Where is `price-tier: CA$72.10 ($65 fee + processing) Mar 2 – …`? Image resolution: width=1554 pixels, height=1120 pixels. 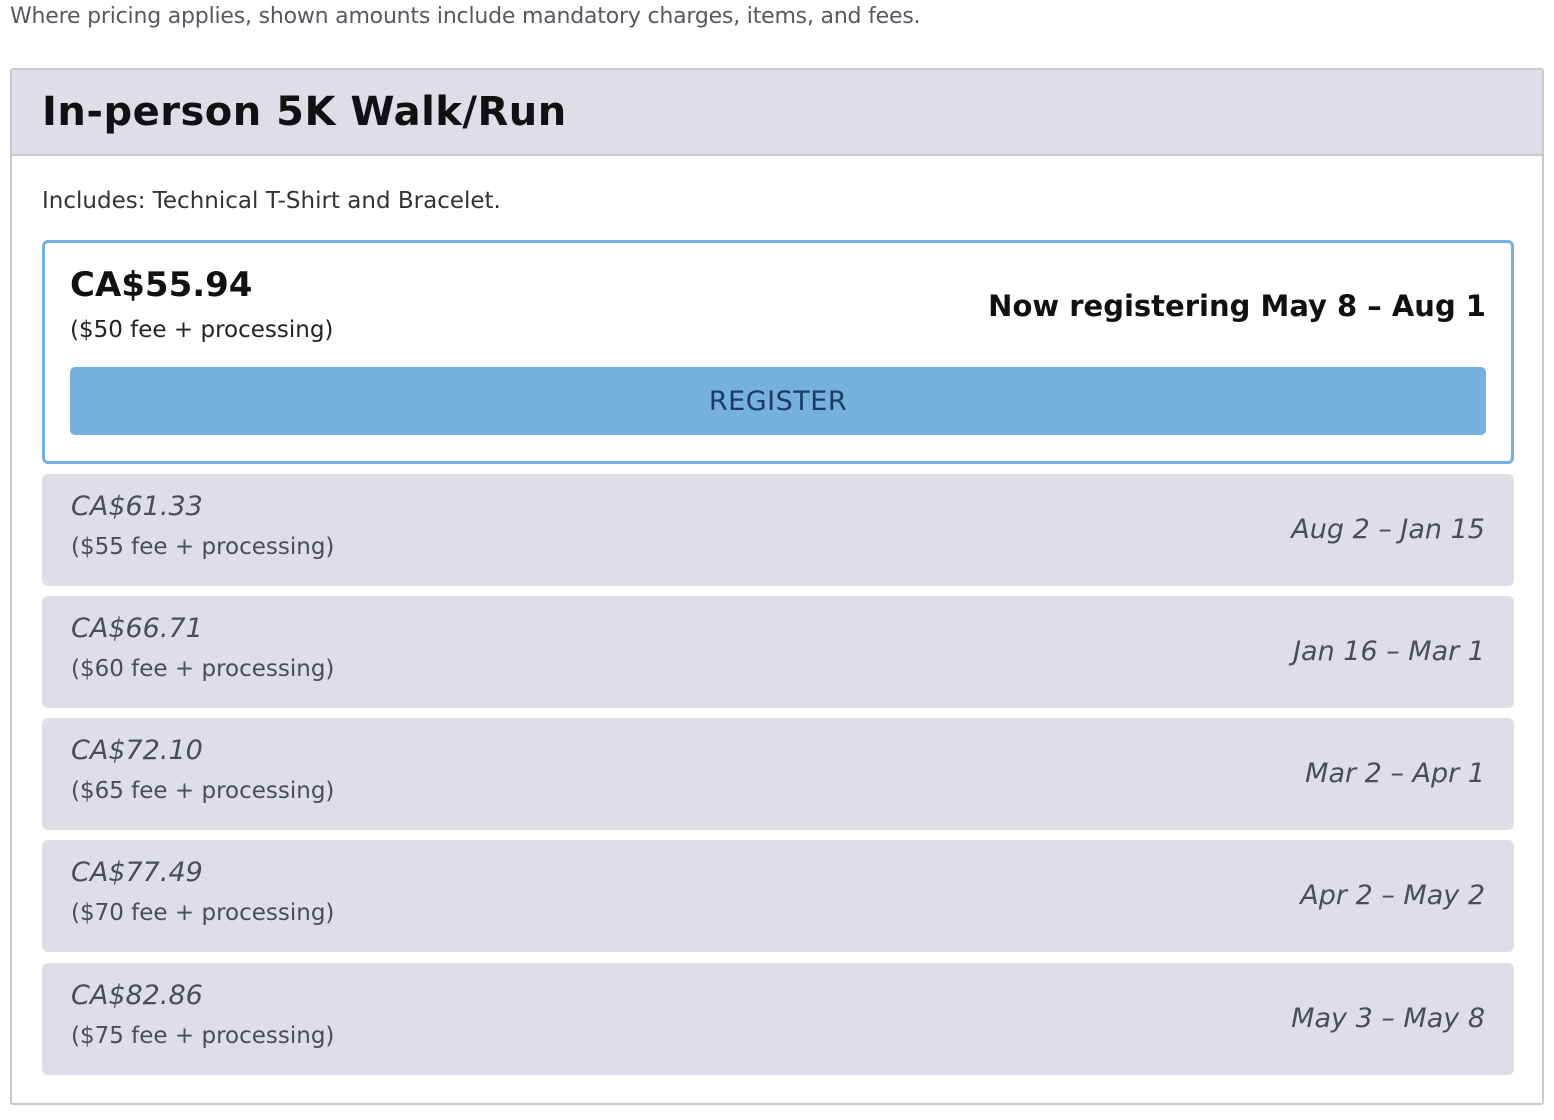 price-tier: CA$72.10 ($65 fee + processing) Mar 2 – … is located at coordinates (778, 774).